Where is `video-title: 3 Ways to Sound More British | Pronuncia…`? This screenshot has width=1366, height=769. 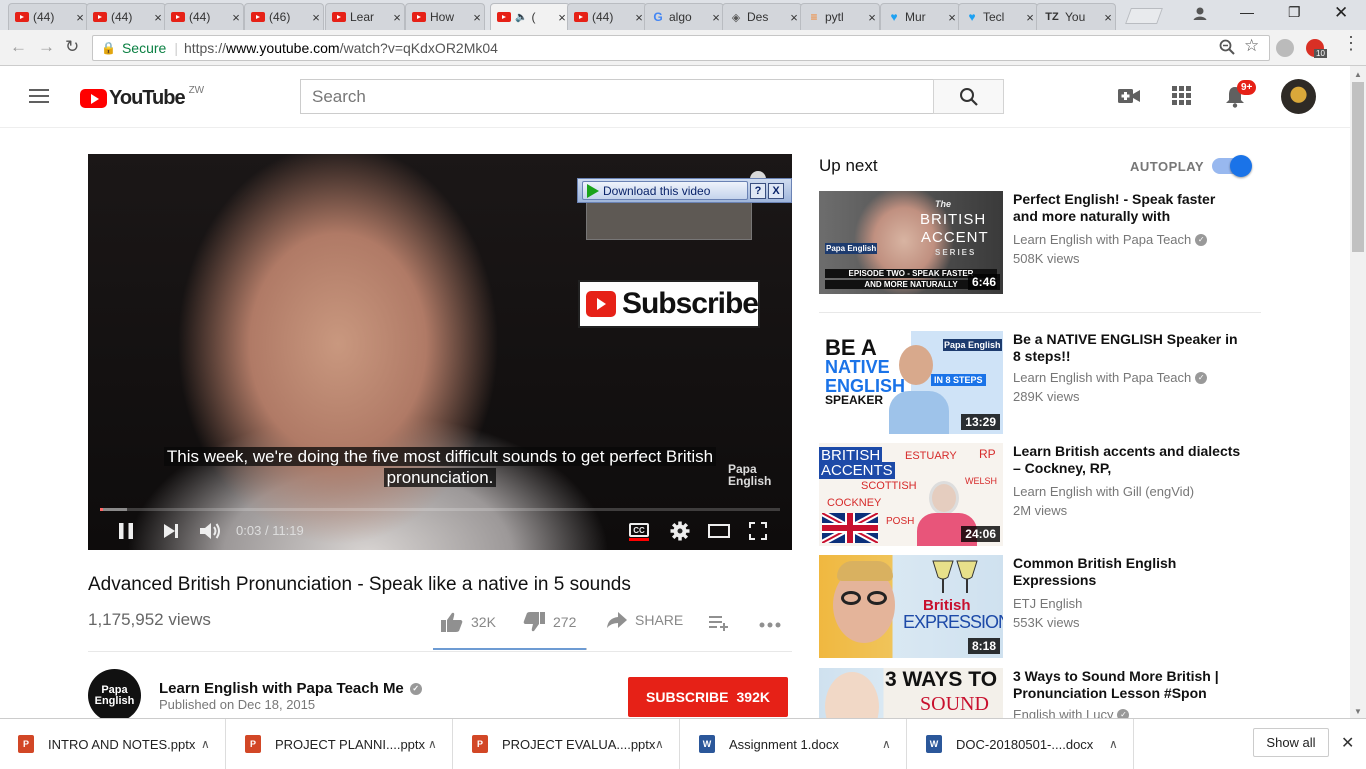 video-title: 3 Ways to Sound More British | Pronuncia… is located at coordinates (1128, 685).